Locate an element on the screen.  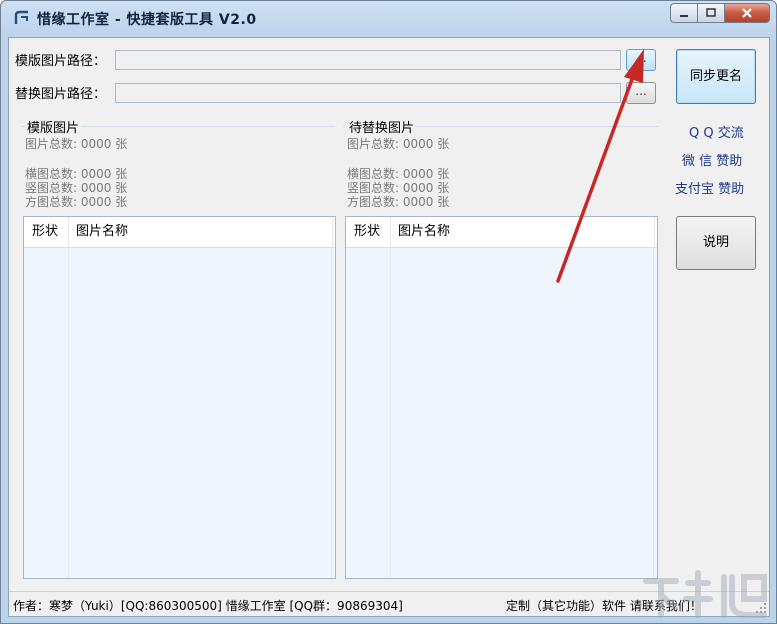
replace-col-shape: 形状 is located at coordinates (367, 232).